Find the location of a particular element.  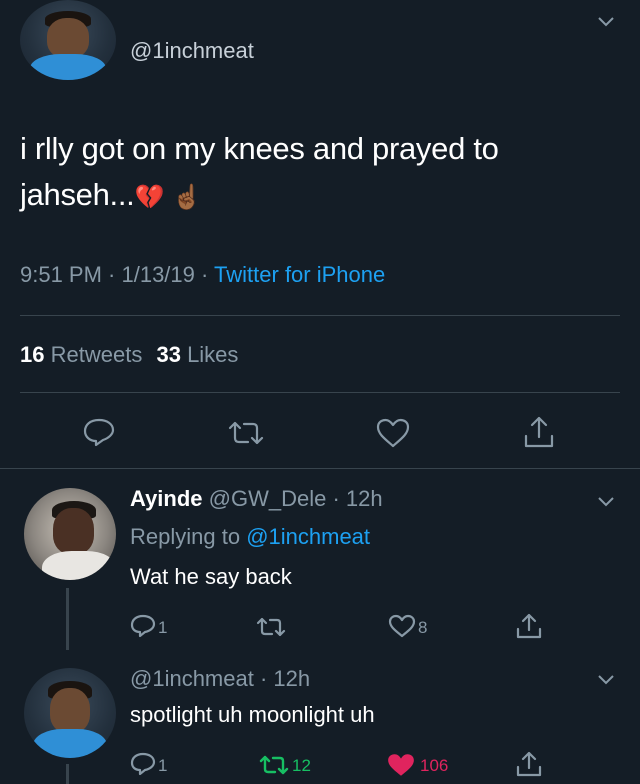

reply2-retweet-count: 12 is located at coordinates (301, 765).